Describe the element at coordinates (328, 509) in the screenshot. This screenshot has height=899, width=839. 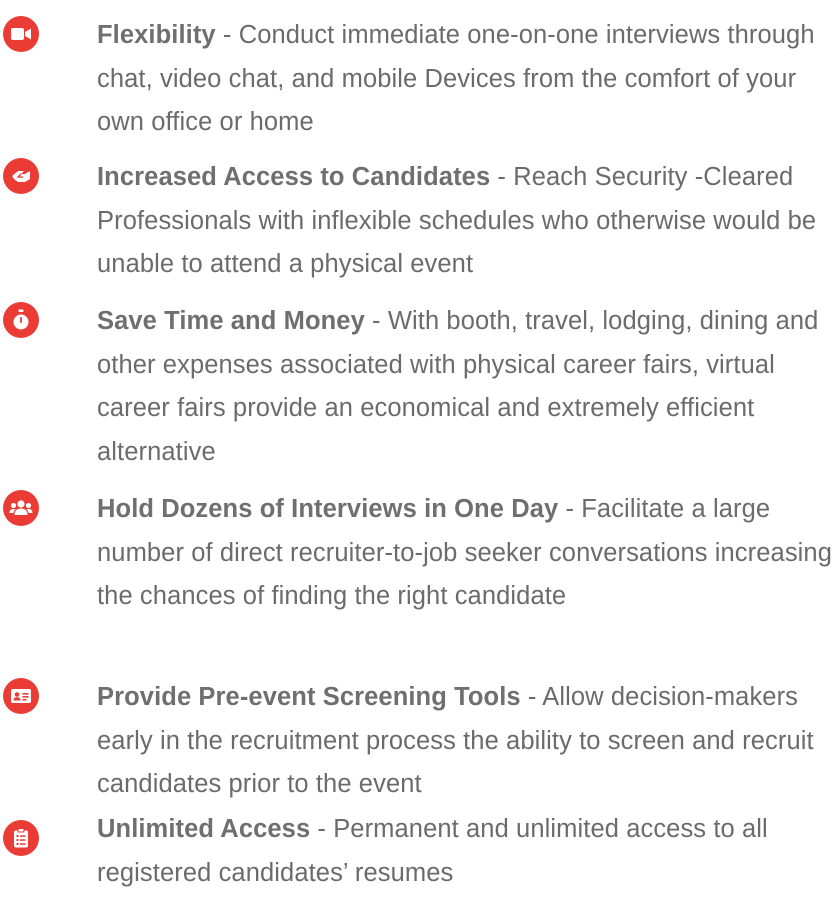
I see `feature-title: Hold Dozens of Interviews in One Day` at that location.